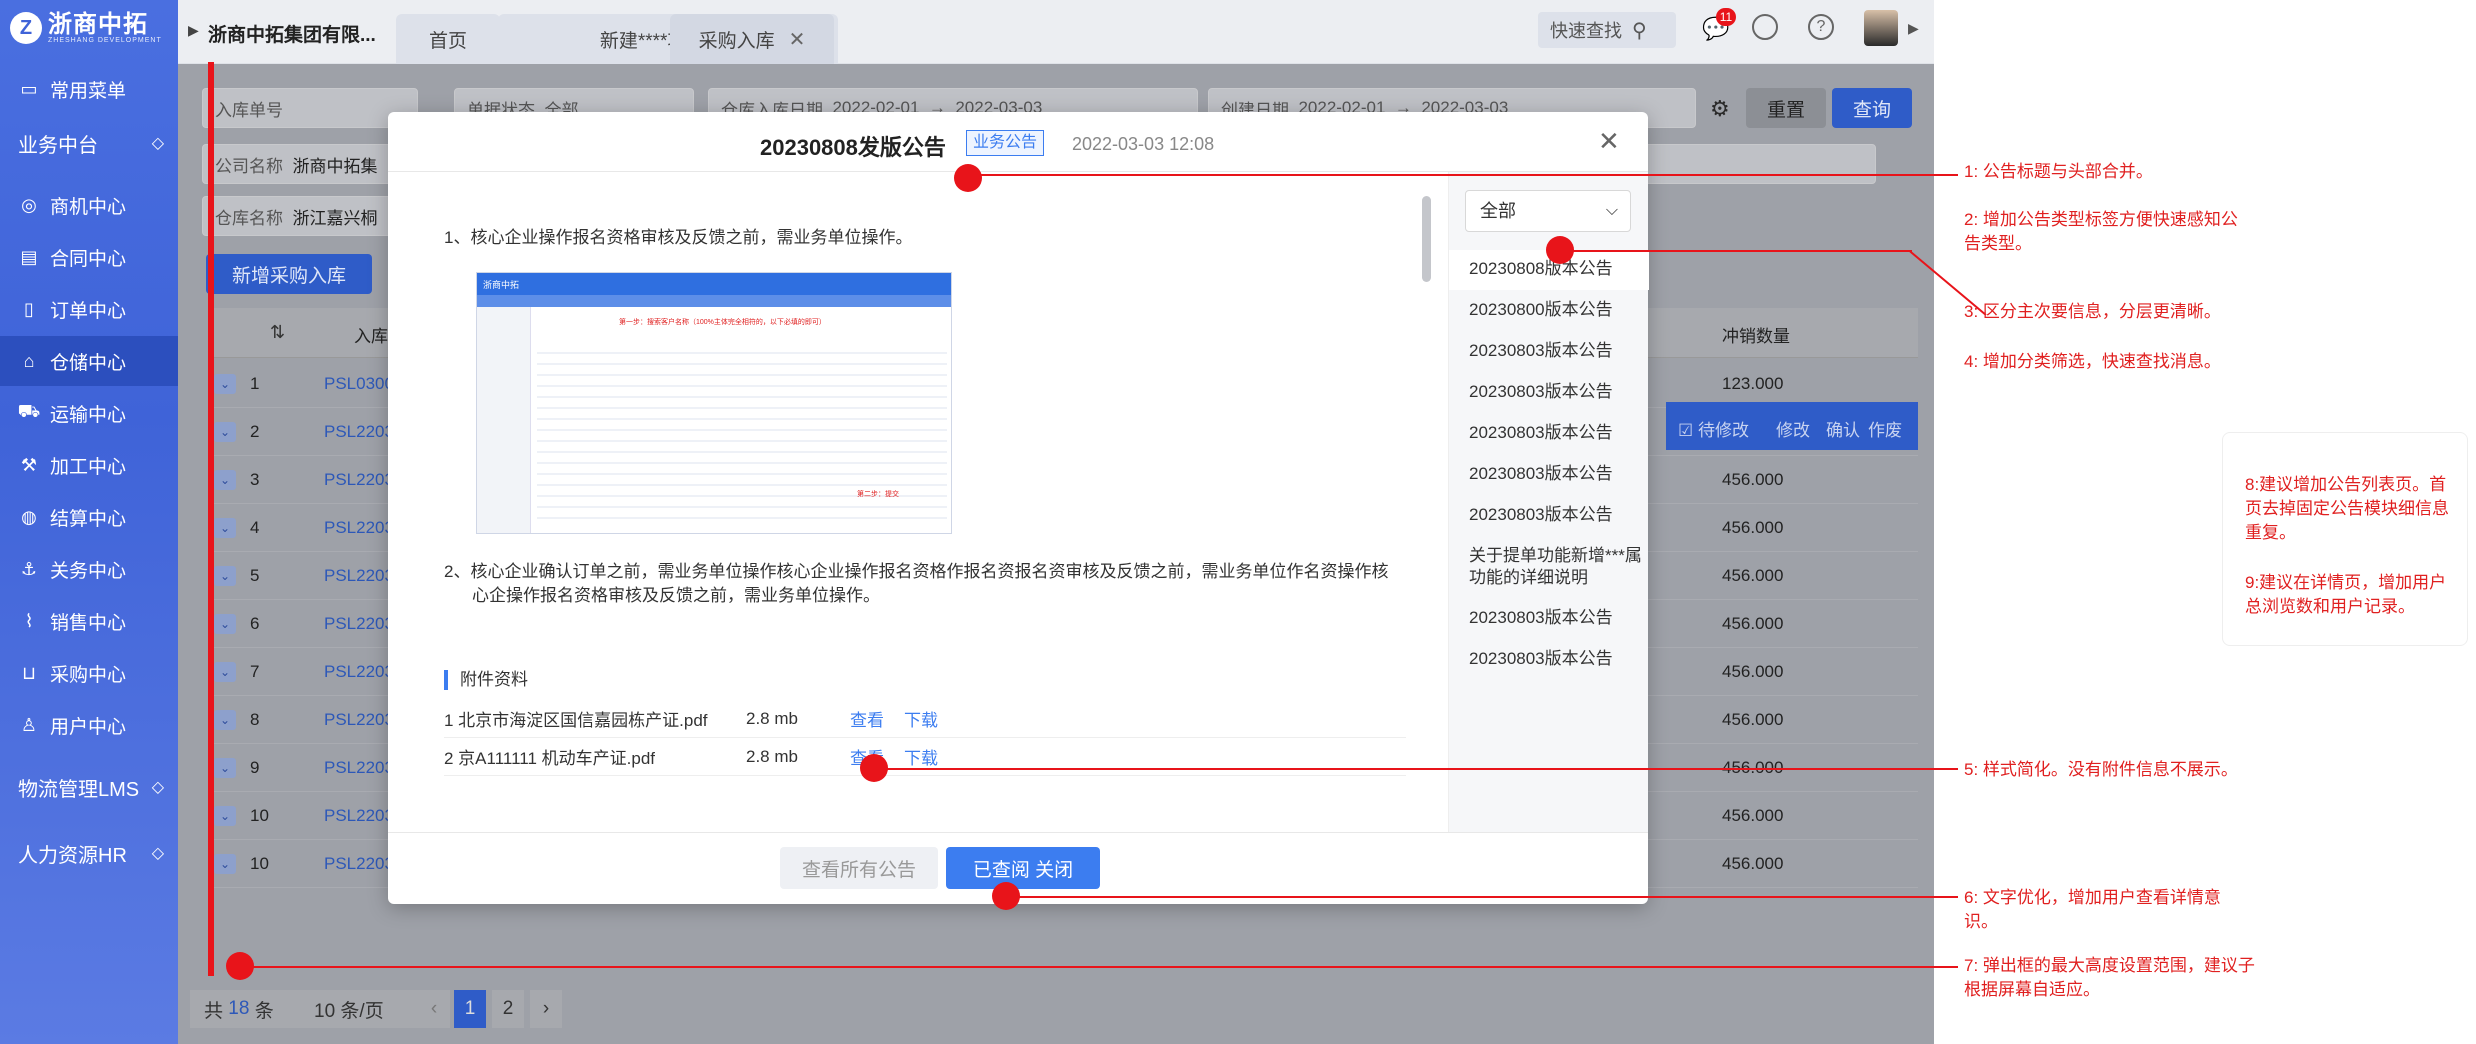 This screenshot has height=1044, width=2476. Describe the element at coordinates (448, 39) in the screenshot. I see `tab-home: 首页` at that location.